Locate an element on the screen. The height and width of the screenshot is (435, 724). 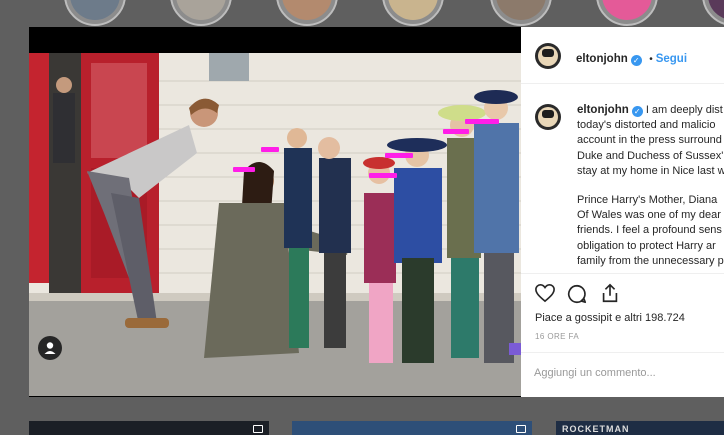
caption-line: Duke and Duchess of Sussex' is located at coordinates (650, 155).